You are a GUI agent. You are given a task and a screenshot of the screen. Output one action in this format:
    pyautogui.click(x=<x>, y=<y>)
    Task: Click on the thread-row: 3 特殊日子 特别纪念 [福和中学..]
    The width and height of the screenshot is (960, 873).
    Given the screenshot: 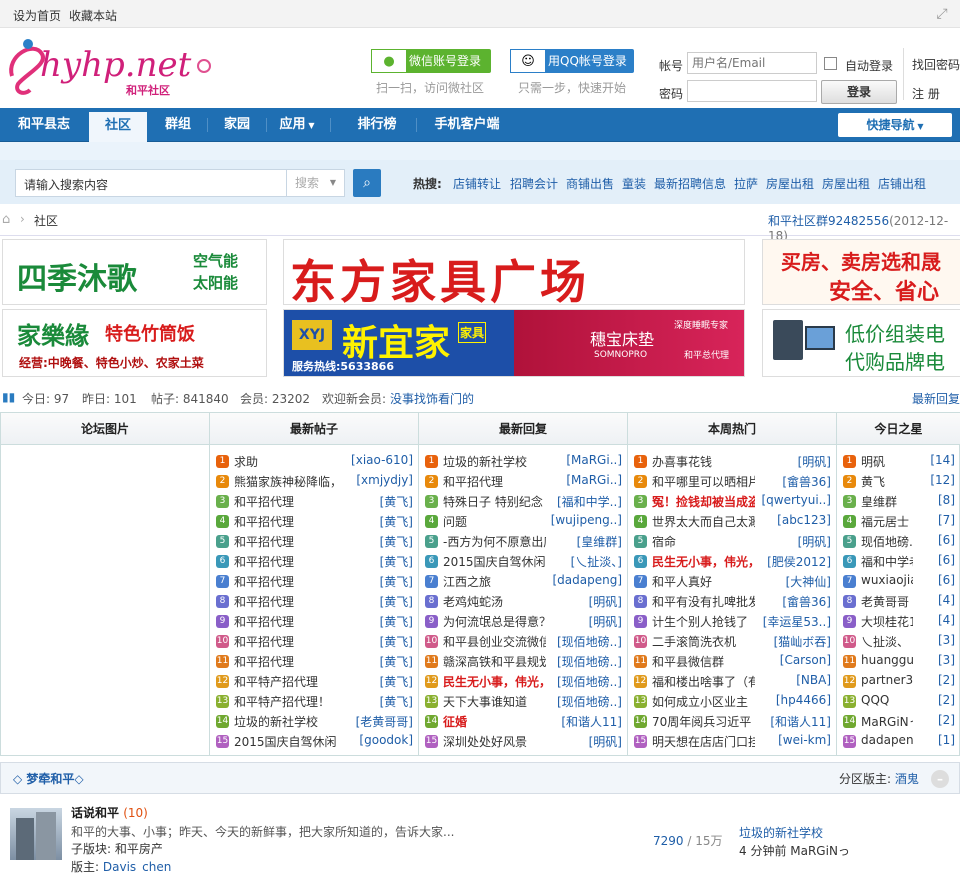 What is the action you would take?
    pyautogui.click(x=523, y=501)
    